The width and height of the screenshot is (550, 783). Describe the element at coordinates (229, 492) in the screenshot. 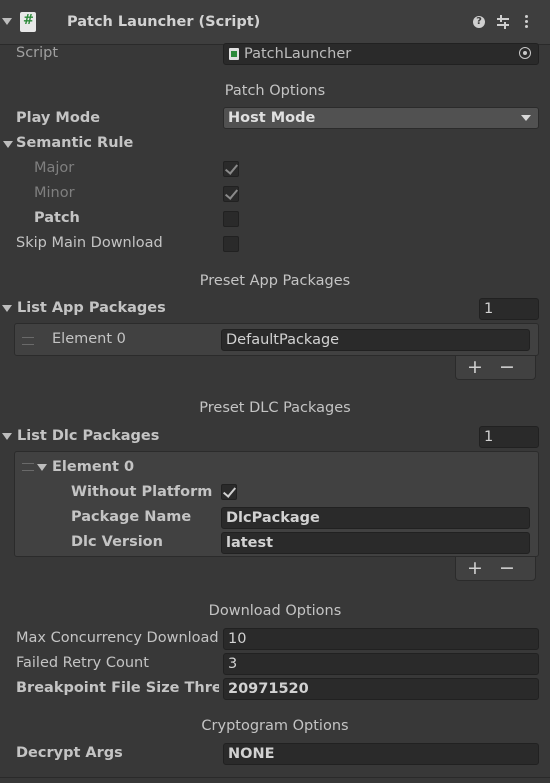

I see `without-platform-checkbox` at that location.